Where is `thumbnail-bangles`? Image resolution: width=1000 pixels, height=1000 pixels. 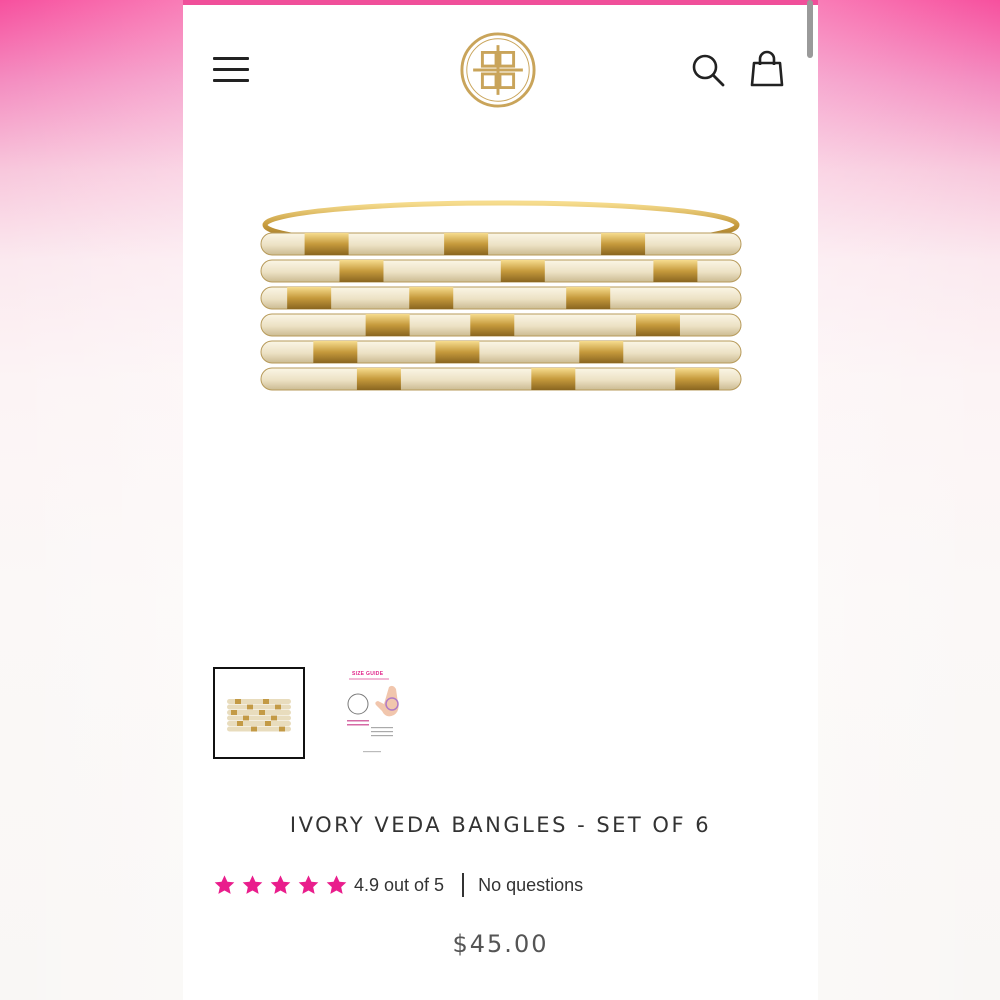 thumbnail-bangles is located at coordinates (259, 713).